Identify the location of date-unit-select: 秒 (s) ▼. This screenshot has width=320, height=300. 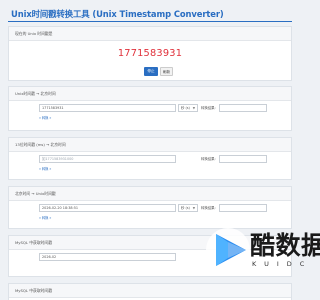
(188, 208).